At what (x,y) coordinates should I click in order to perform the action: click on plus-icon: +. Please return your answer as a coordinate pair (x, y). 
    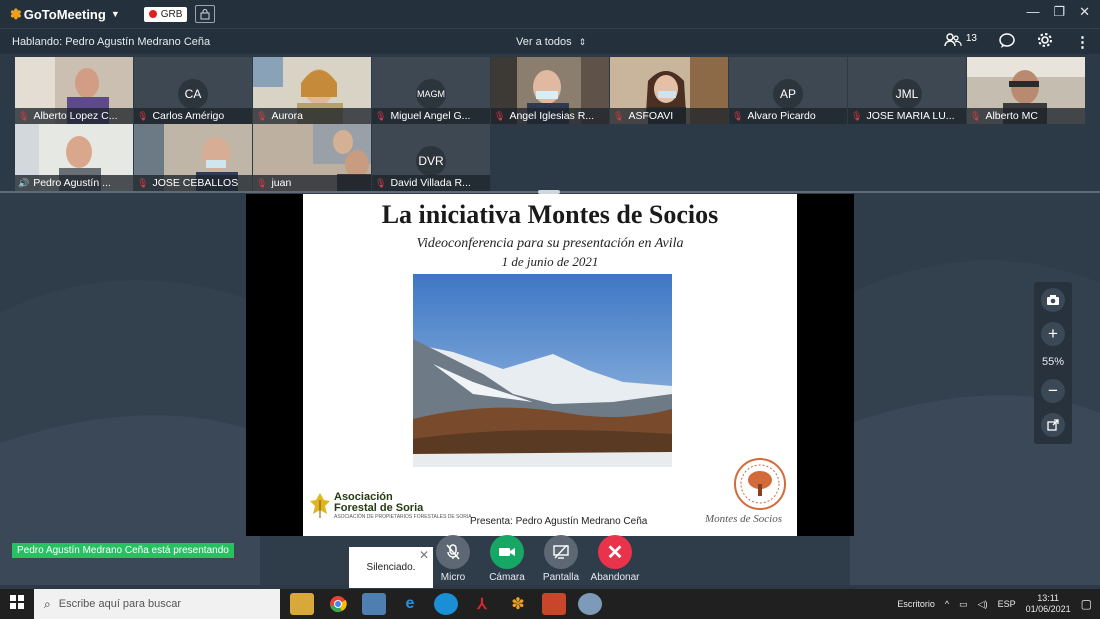
    Looking at the image, I should click on (1053, 333).